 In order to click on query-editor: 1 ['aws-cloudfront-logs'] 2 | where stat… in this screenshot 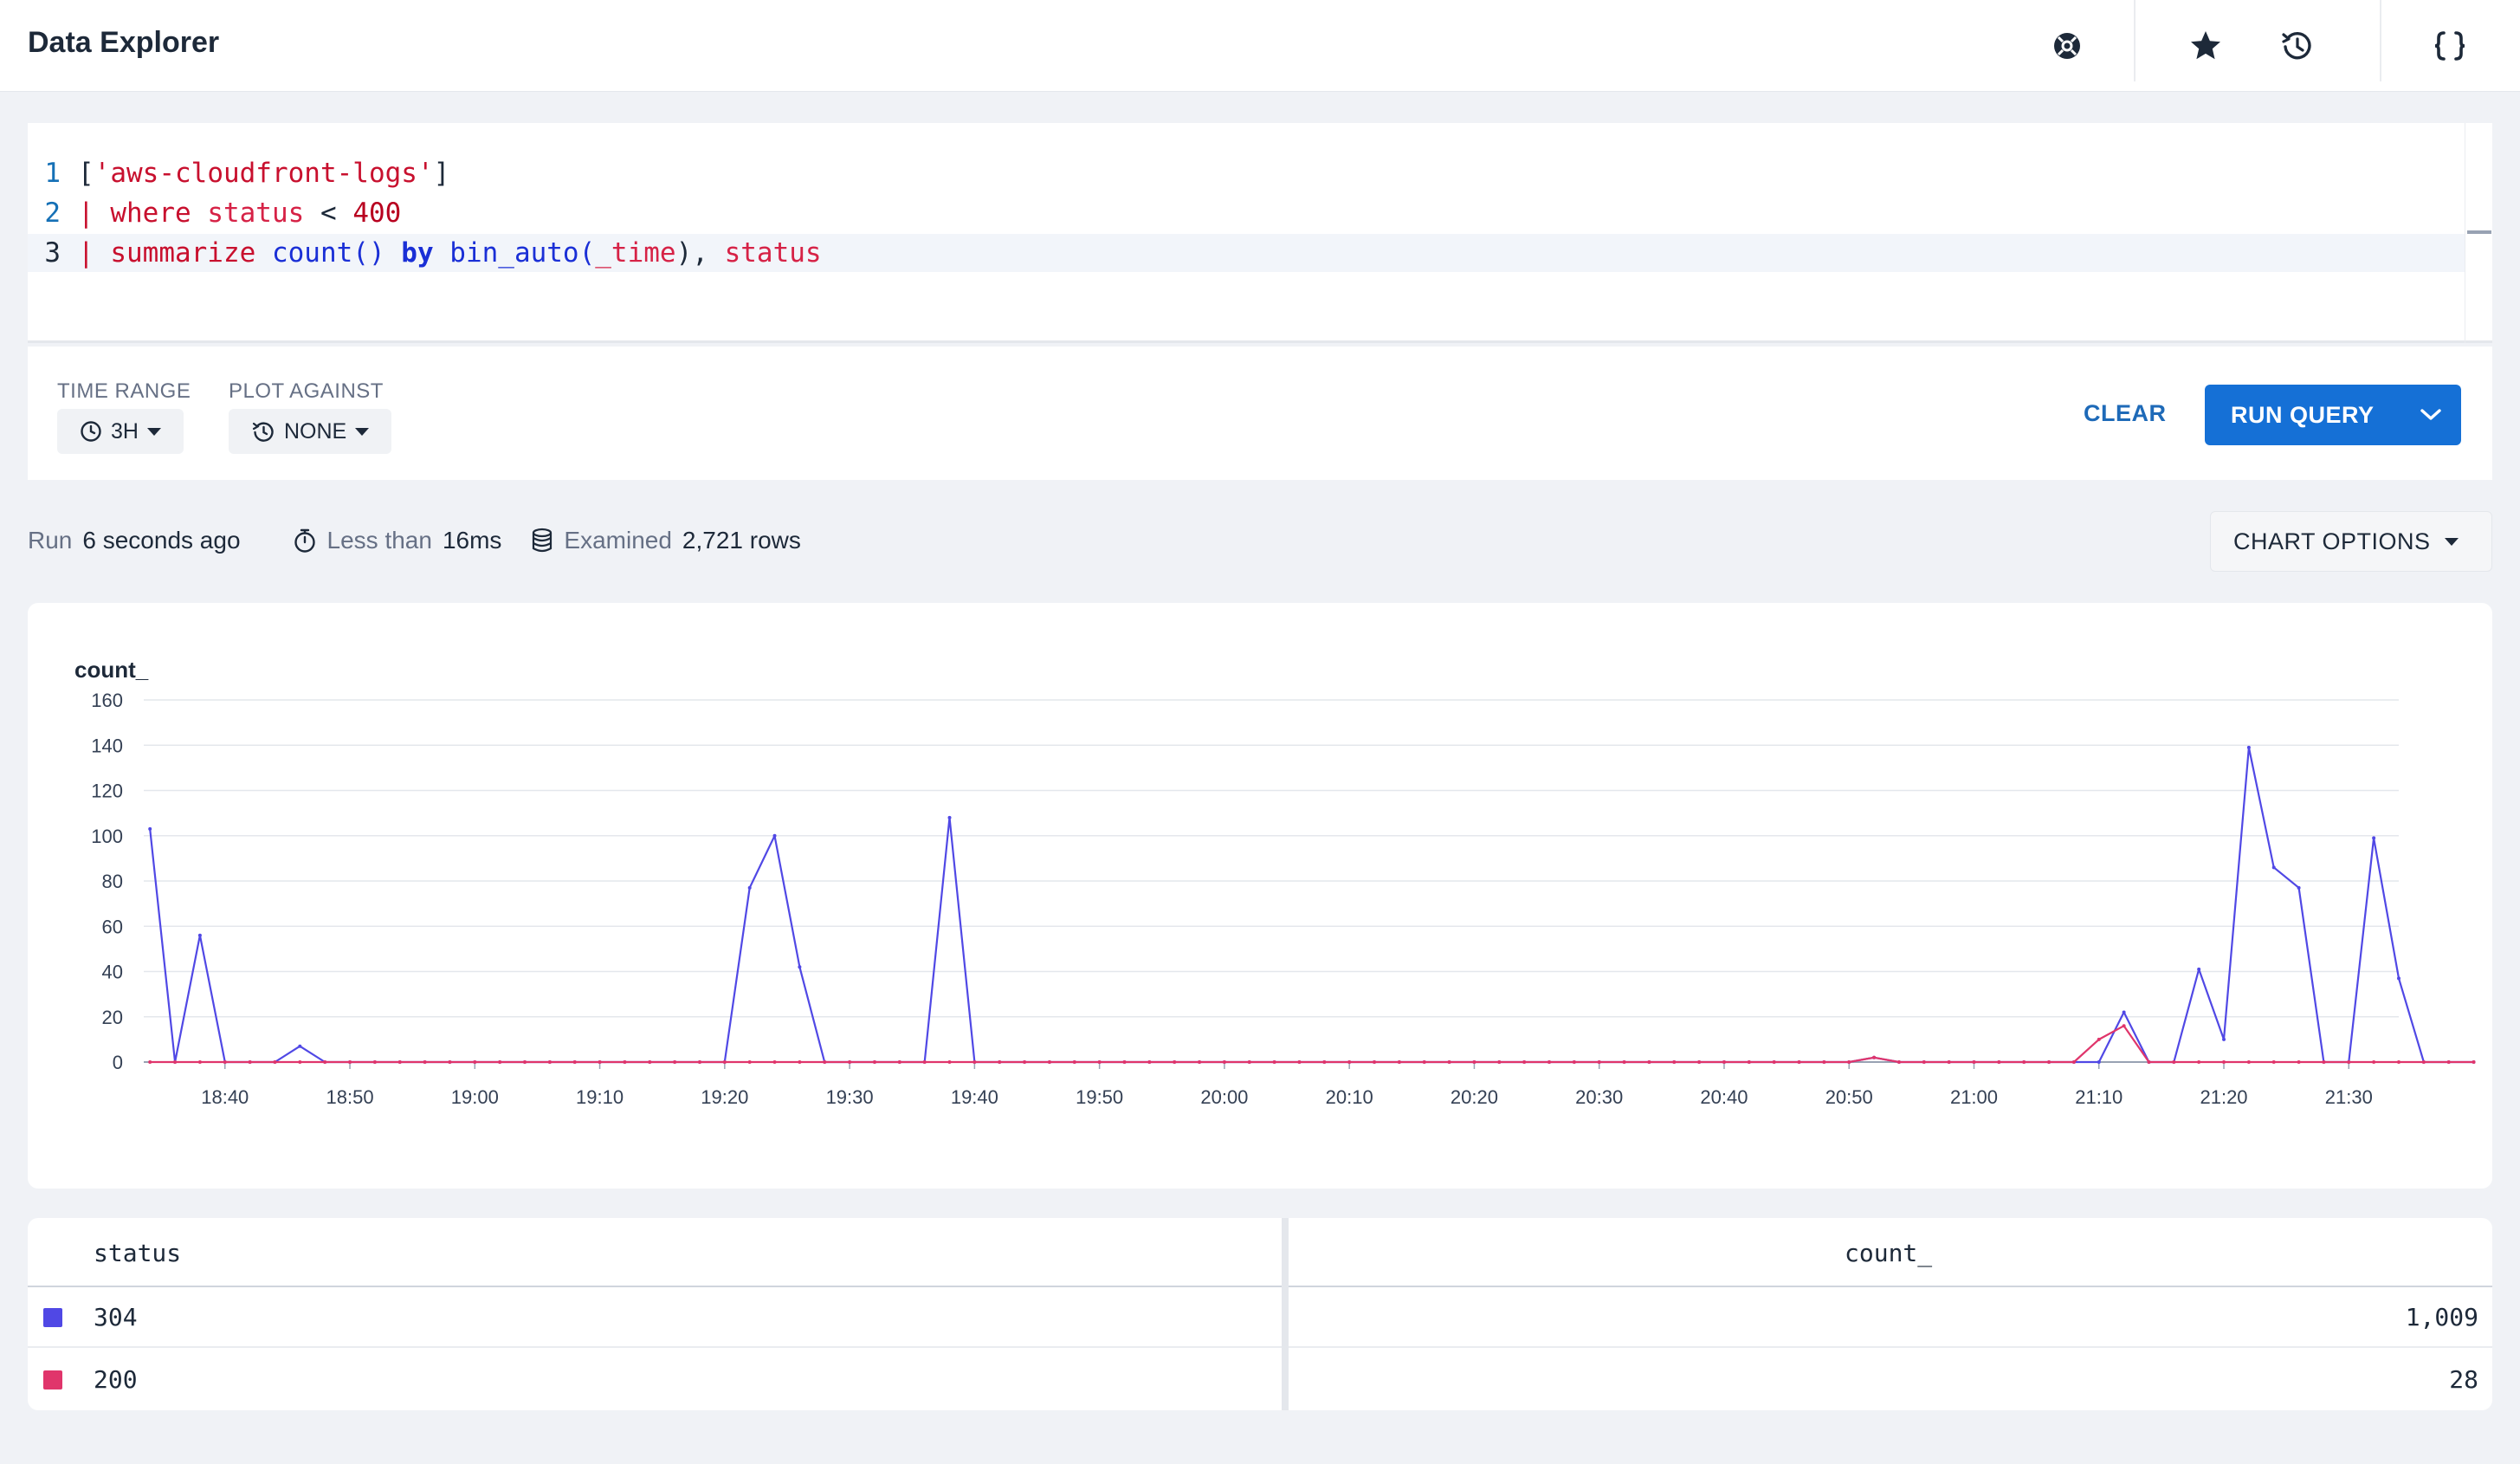, I will do `click(1260, 233)`.